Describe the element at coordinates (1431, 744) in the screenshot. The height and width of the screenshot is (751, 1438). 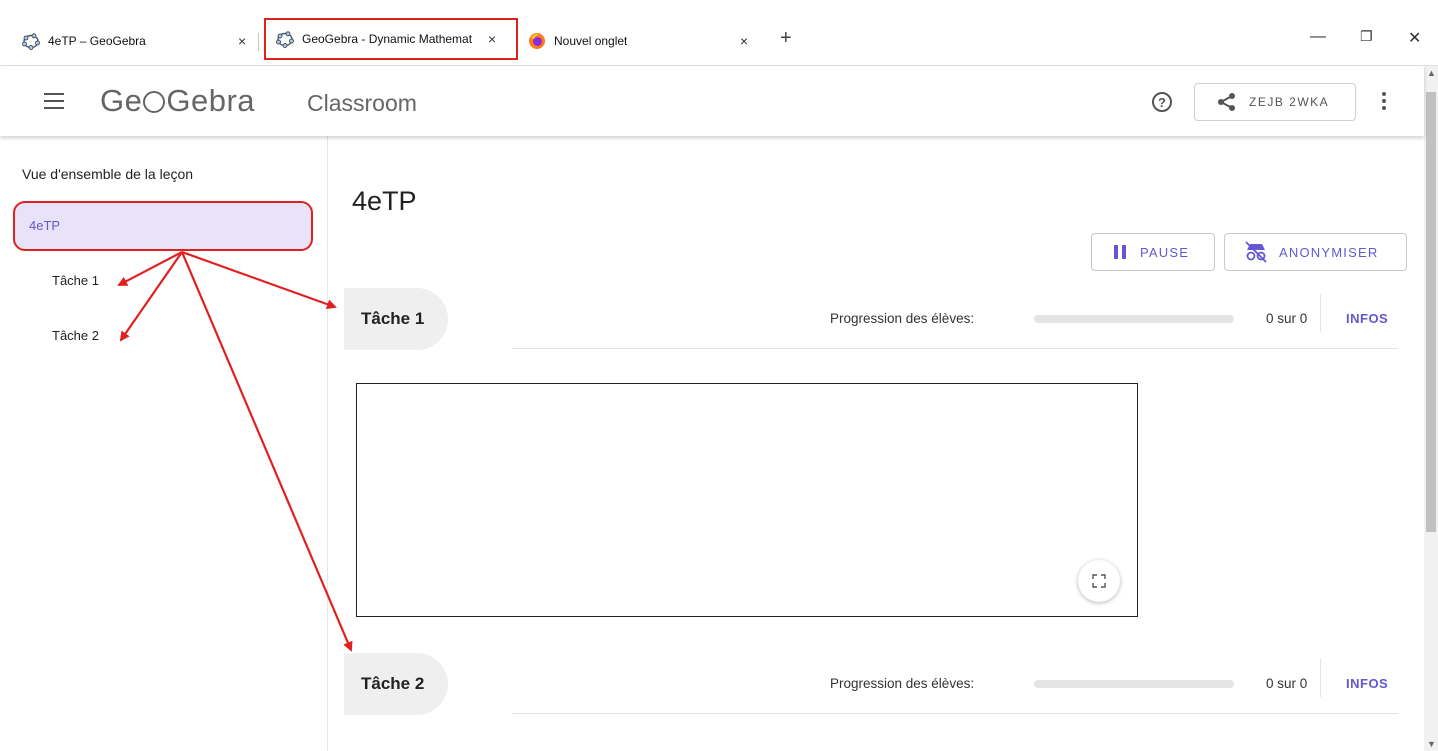
I see `scroll-down-arrow-icon: ▼` at that location.